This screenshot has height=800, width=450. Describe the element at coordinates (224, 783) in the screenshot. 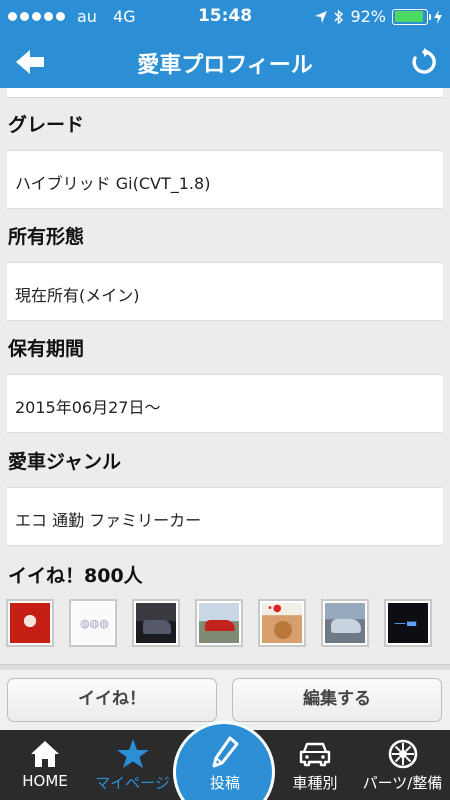

I see `tab-post-label: 投稿` at that location.